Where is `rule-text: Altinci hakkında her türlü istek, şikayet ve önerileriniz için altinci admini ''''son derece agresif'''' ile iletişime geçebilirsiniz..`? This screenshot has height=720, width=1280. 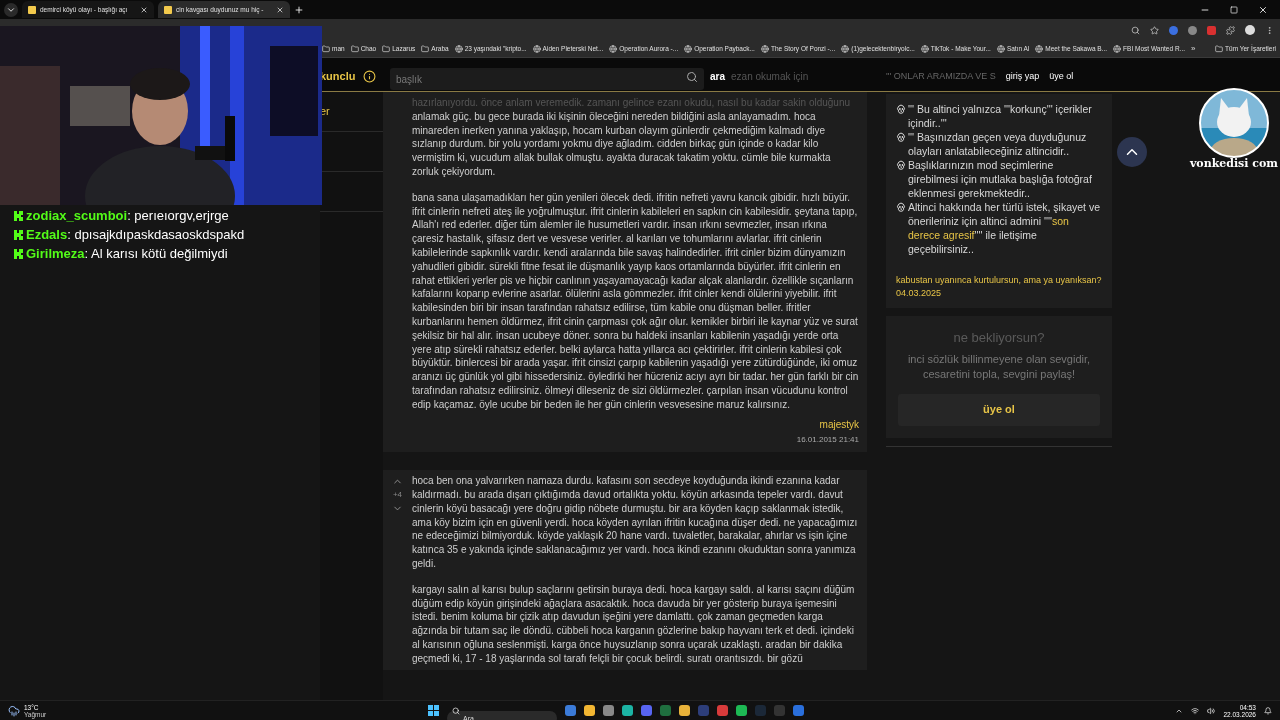
rule-text: Altinci hakkında her türlü istek, şikayet ve önerileriniz için altinci admini ''''son derece agresif'''' ile iletişime geçebilirsiniz.. is located at coordinates (1004, 228).